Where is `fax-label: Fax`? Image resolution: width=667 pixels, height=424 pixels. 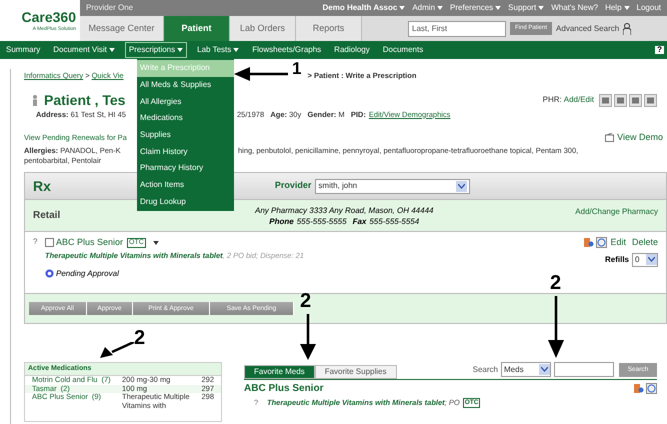 fax-label: Fax is located at coordinates (359, 221).